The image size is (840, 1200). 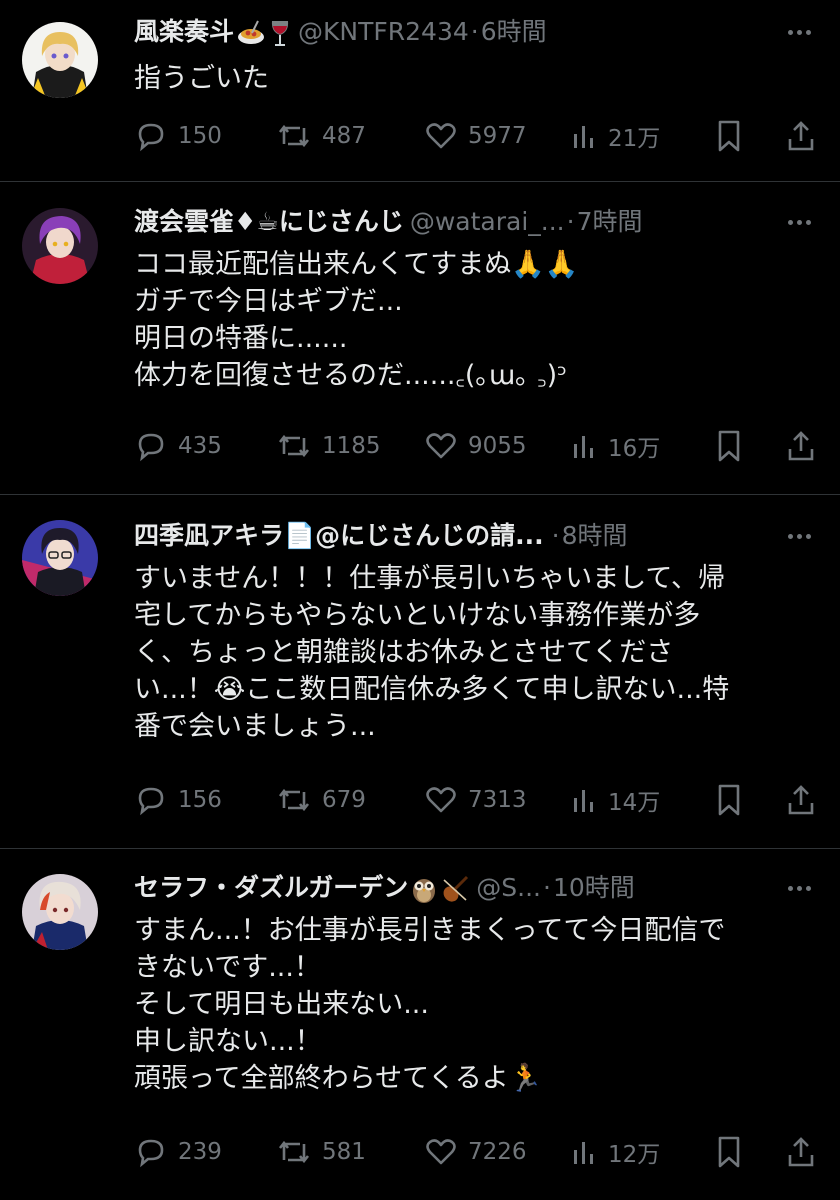 I want to click on like-count: 7226, so click(x=497, y=1152).